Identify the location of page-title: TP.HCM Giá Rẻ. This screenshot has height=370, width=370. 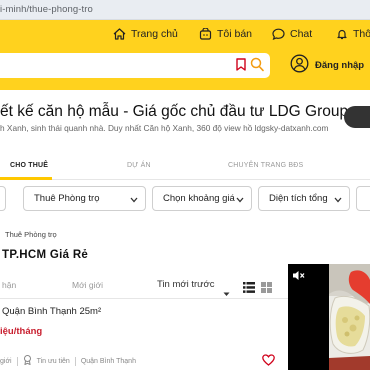
(45, 255).